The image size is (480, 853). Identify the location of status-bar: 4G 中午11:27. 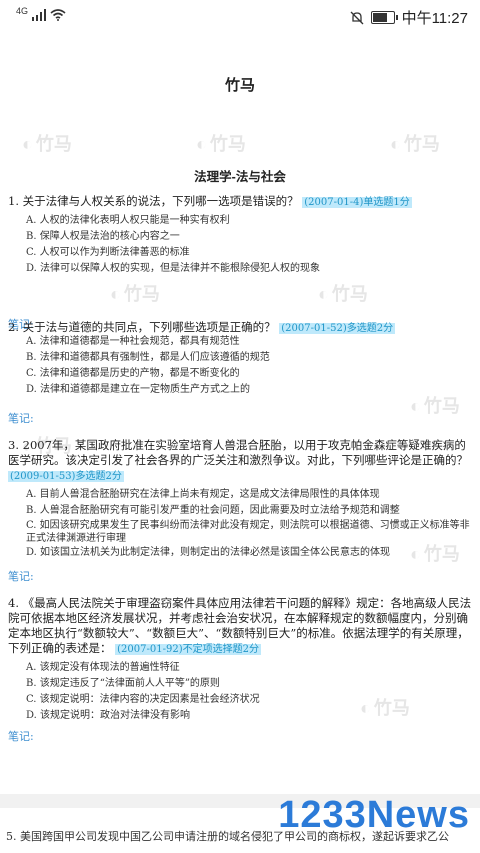
(240, 17).